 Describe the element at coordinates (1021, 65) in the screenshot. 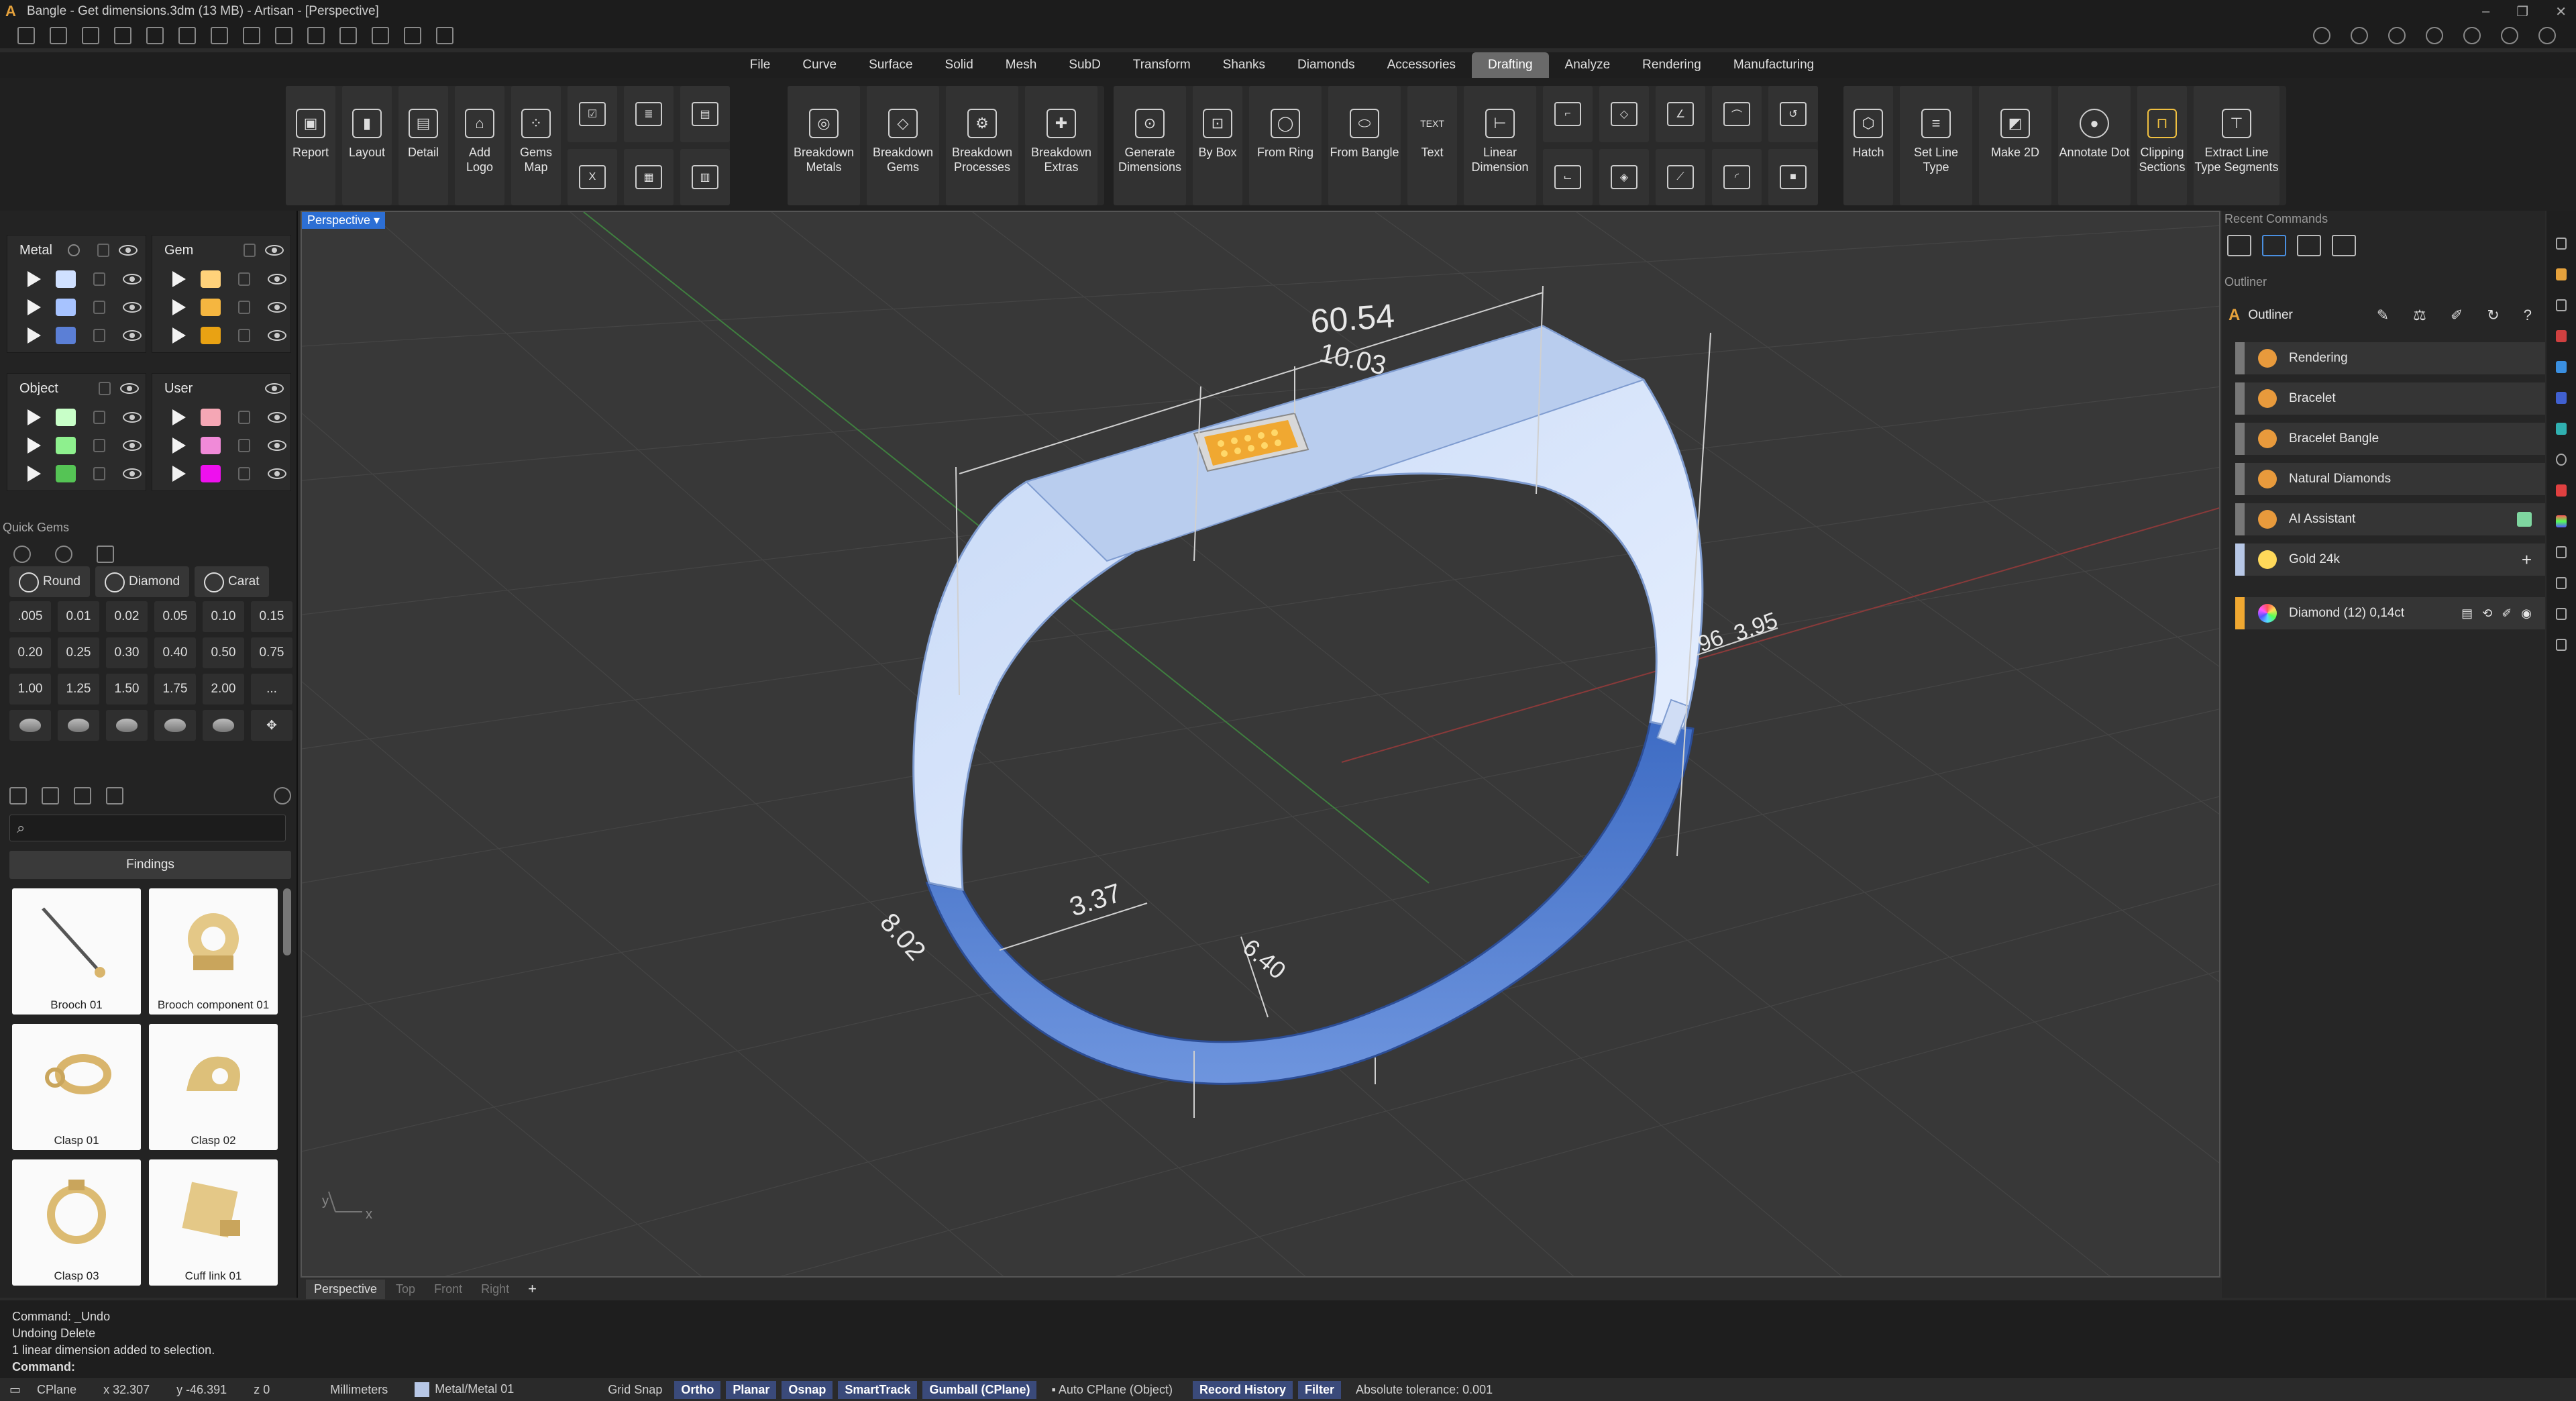

I see `menu-mesh: Mesh` at that location.